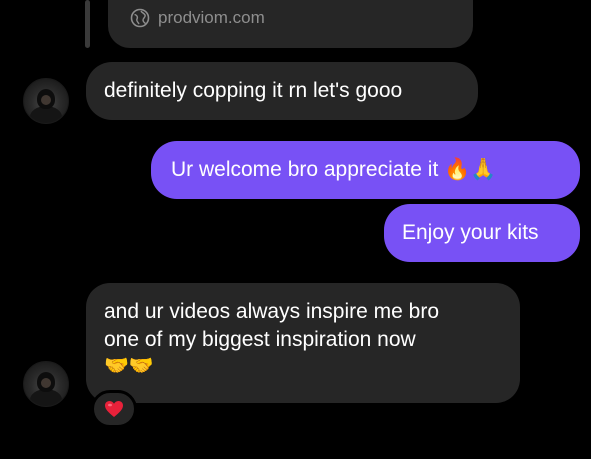  What do you see at coordinates (334, 169) in the screenshot?
I see `message-text: Ur welcome bro appreciate it 🔥🙏` at bounding box center [334, 169].